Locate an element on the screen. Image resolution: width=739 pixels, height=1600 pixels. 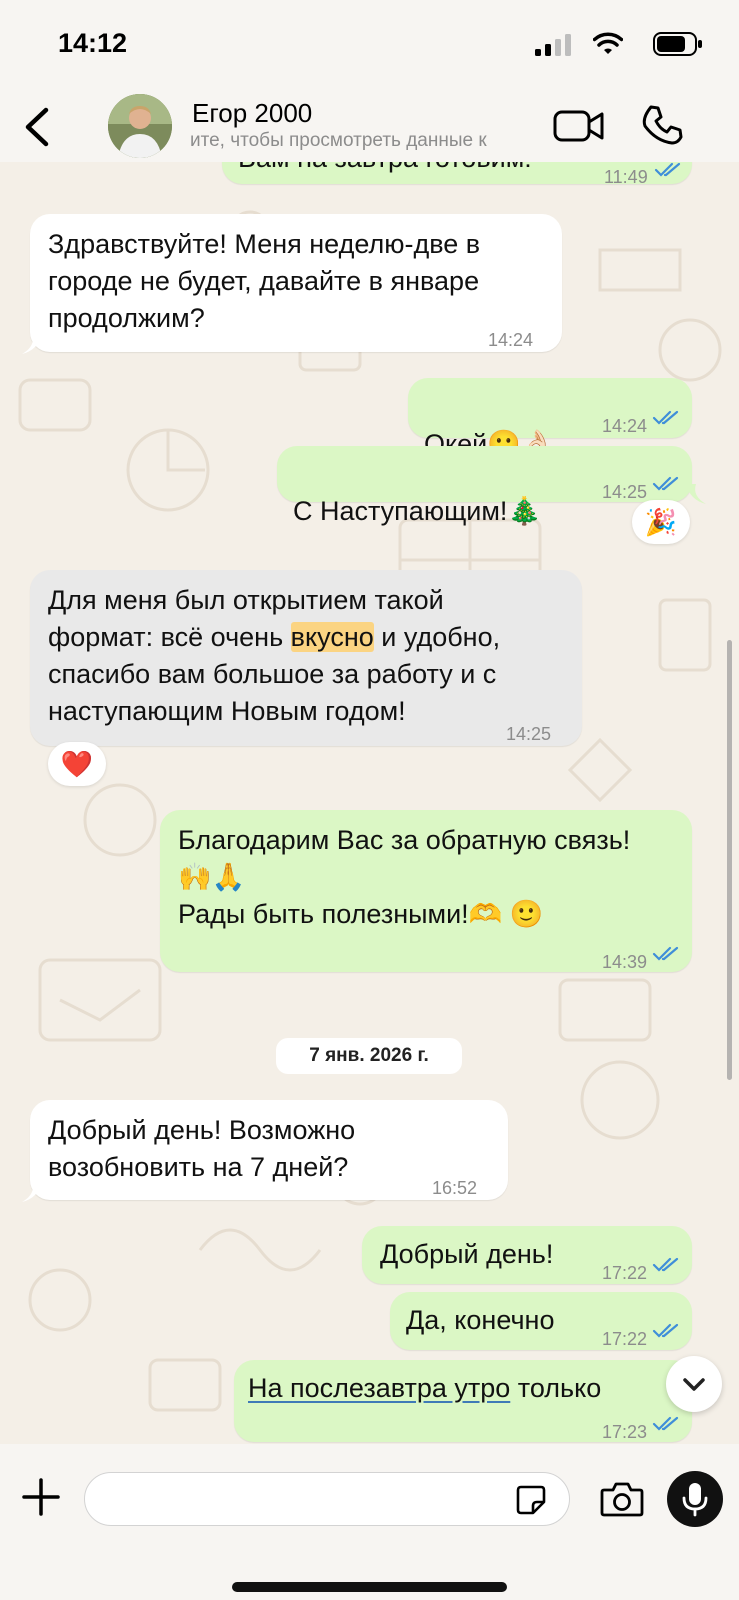
outgoing-message: На послезавтра утро только 17:23 is located at coordinates (463, 1401).